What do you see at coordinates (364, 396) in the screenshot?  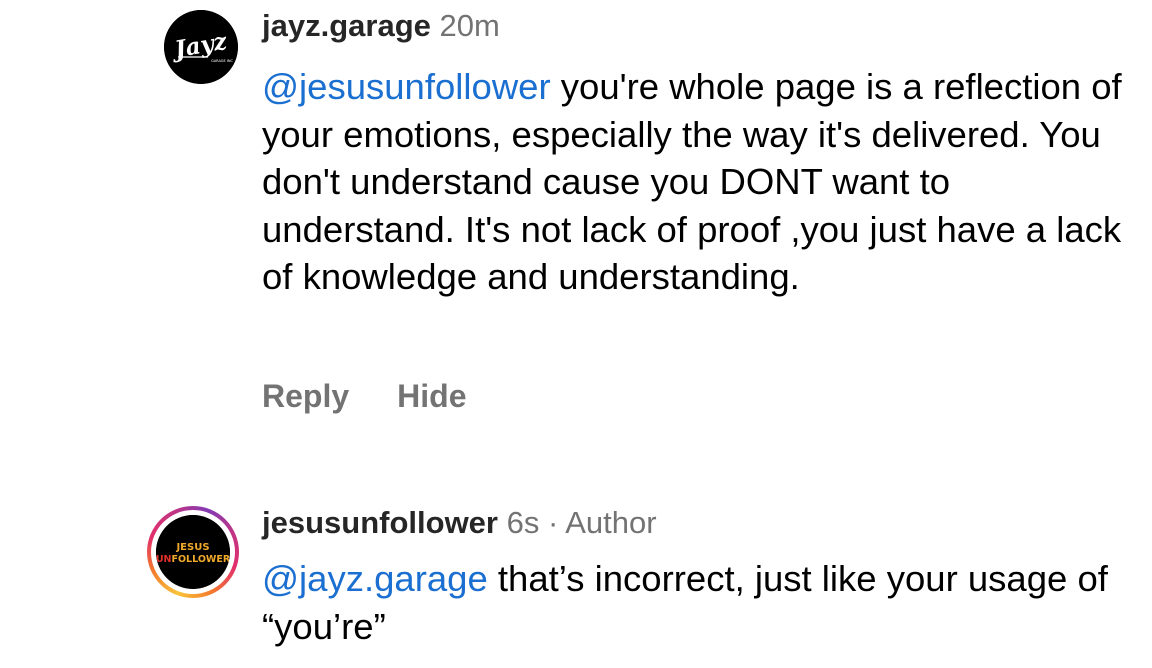 I see `comment-actions: Reply Hide` at bounding box center [364, 396].